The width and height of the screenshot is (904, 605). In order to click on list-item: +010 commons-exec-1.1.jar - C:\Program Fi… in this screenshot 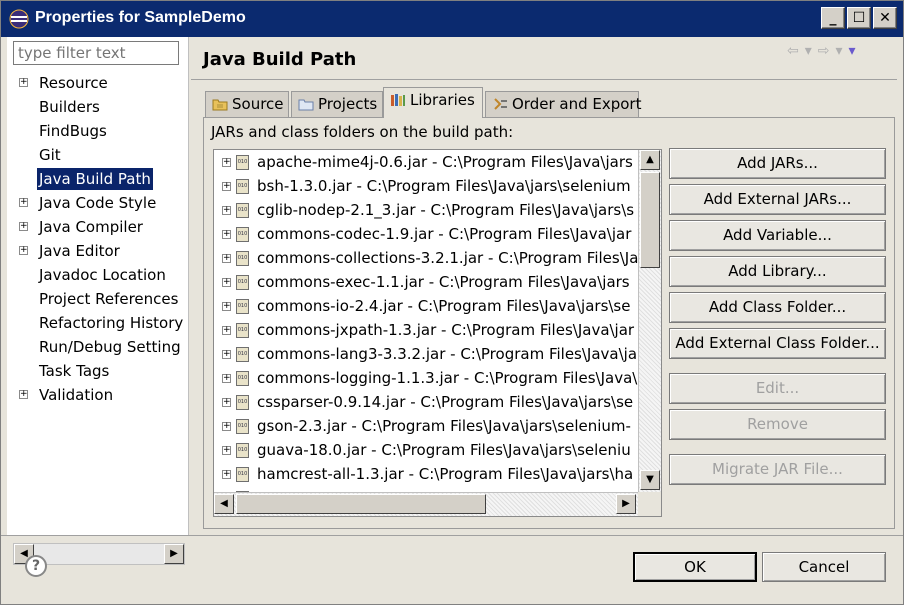, I will do `click(426, 282)`.